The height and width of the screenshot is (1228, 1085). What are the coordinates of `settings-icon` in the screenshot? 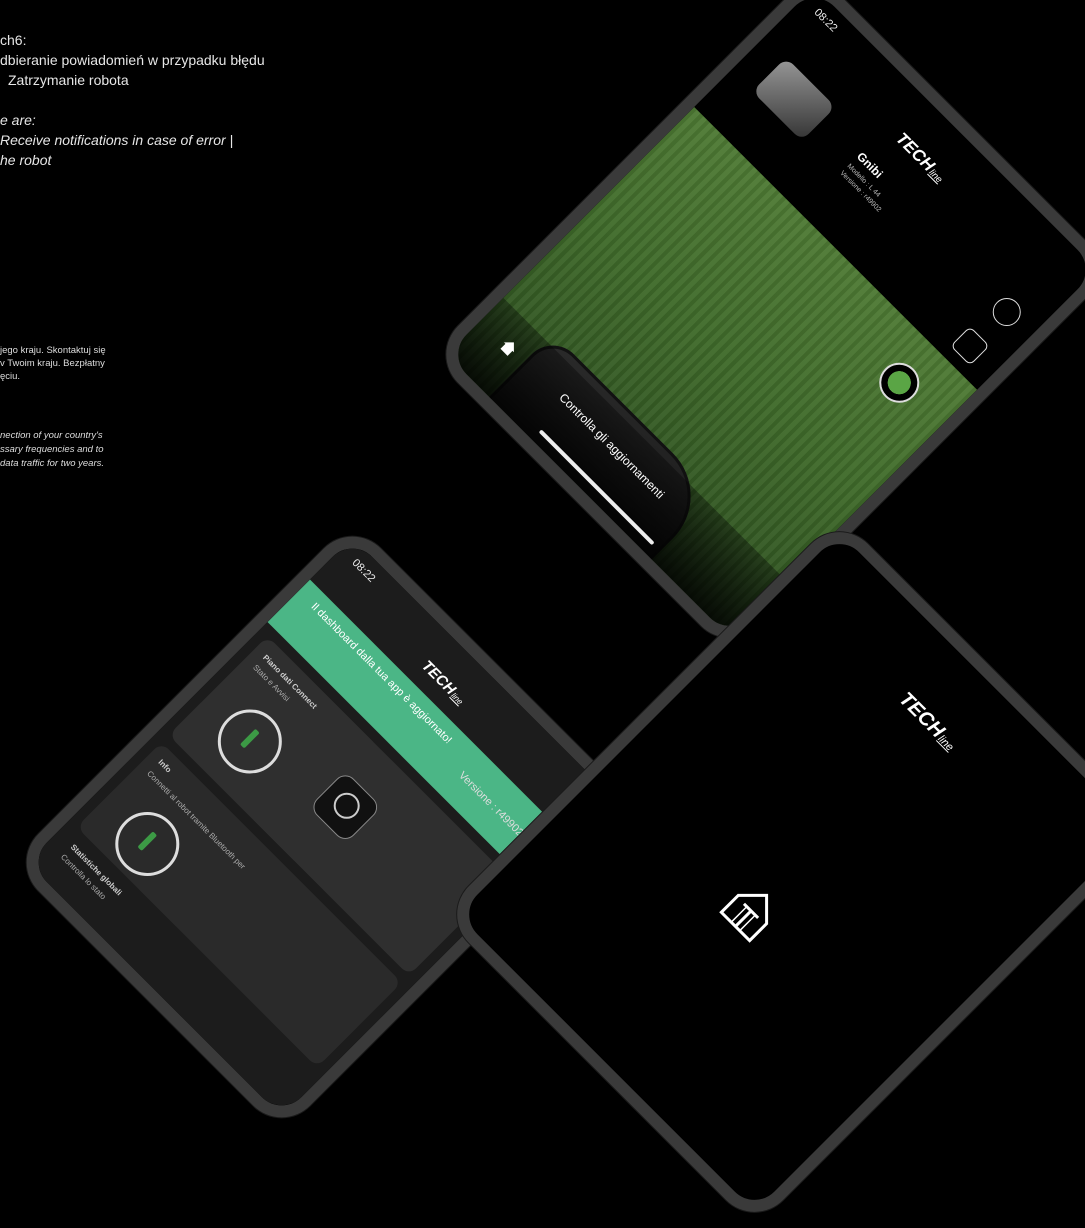 It's located at (1006, 312).